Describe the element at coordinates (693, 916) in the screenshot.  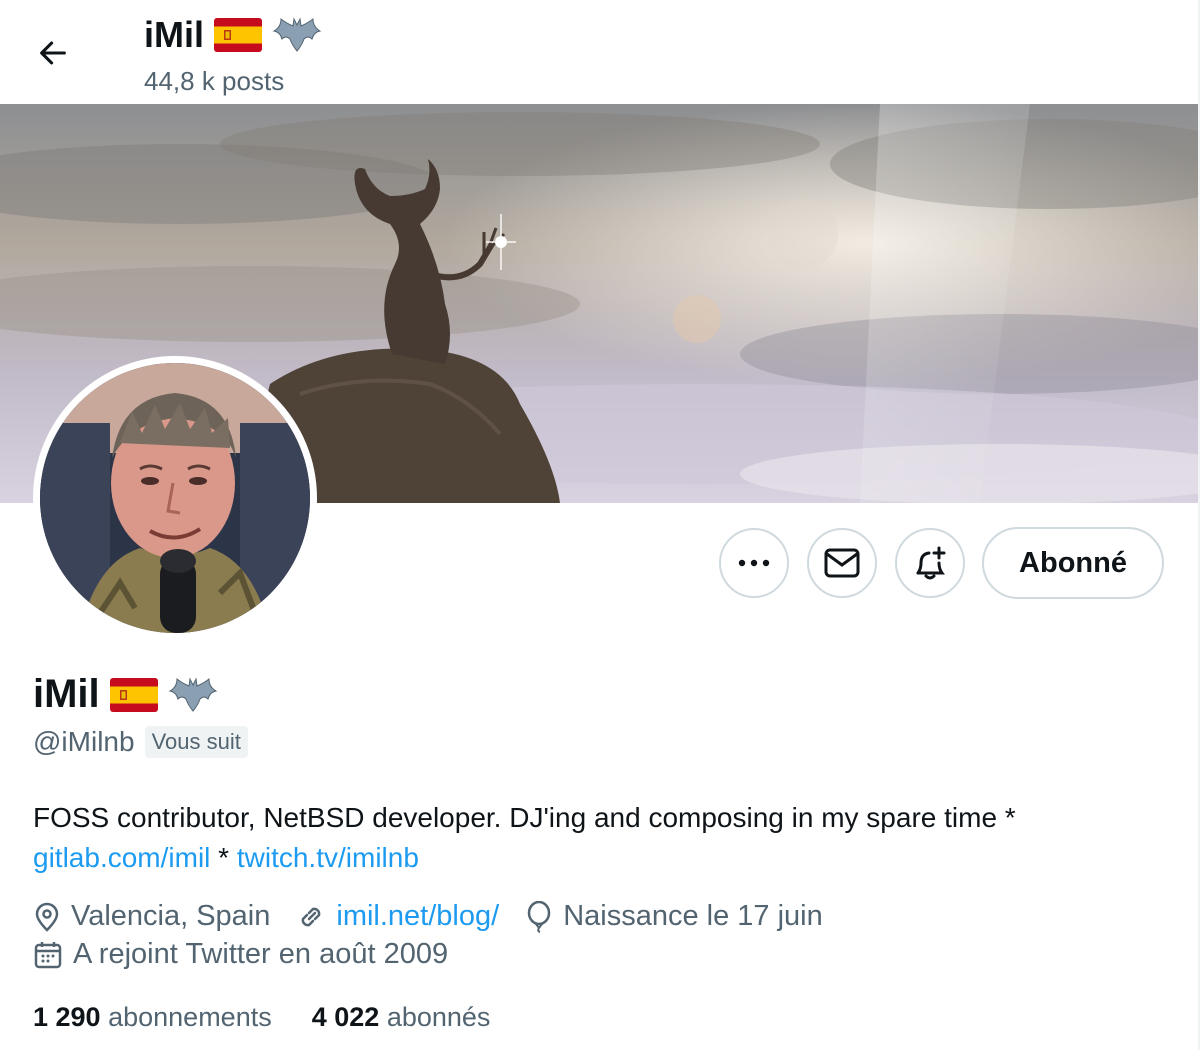
I see `birthday-text: Naissance le 17 juin` at that location.